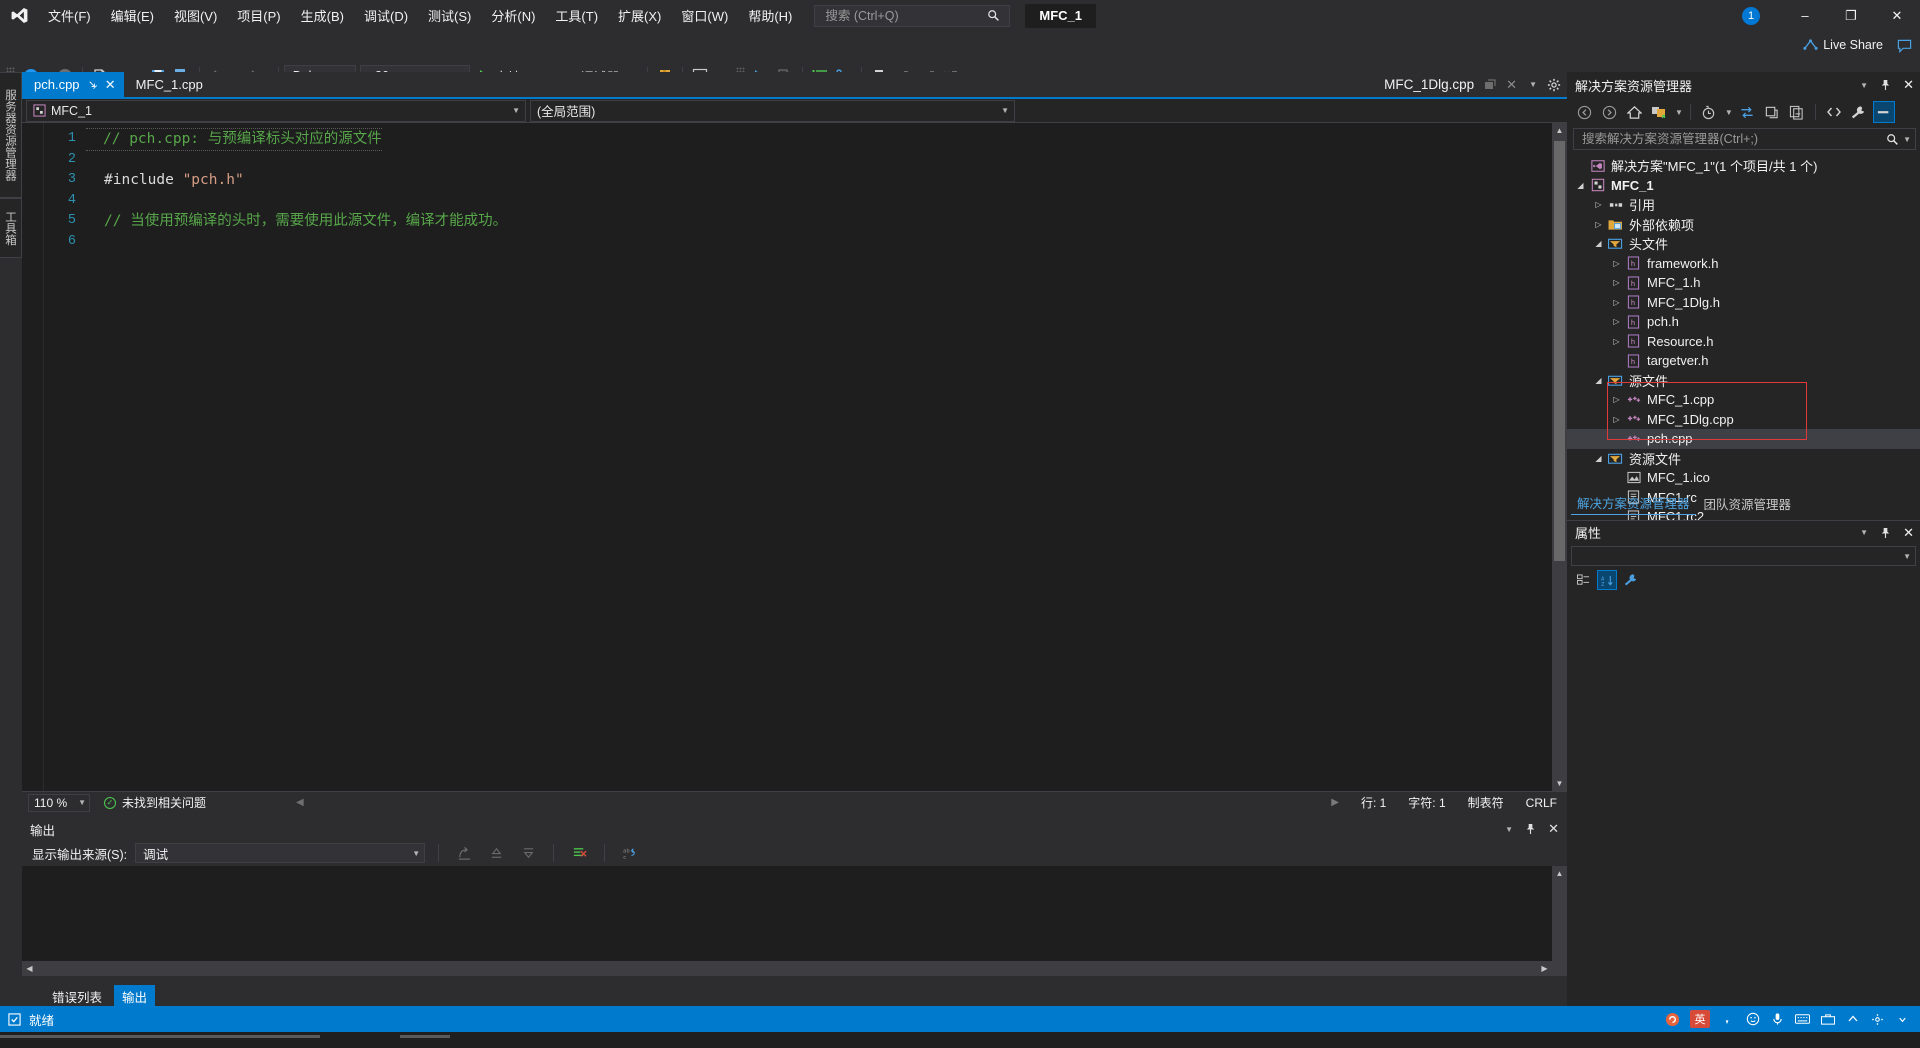 This screenshot has height=1048, width=1920. I want to click on properties-object-combo: ▼, so click(1743, 556).